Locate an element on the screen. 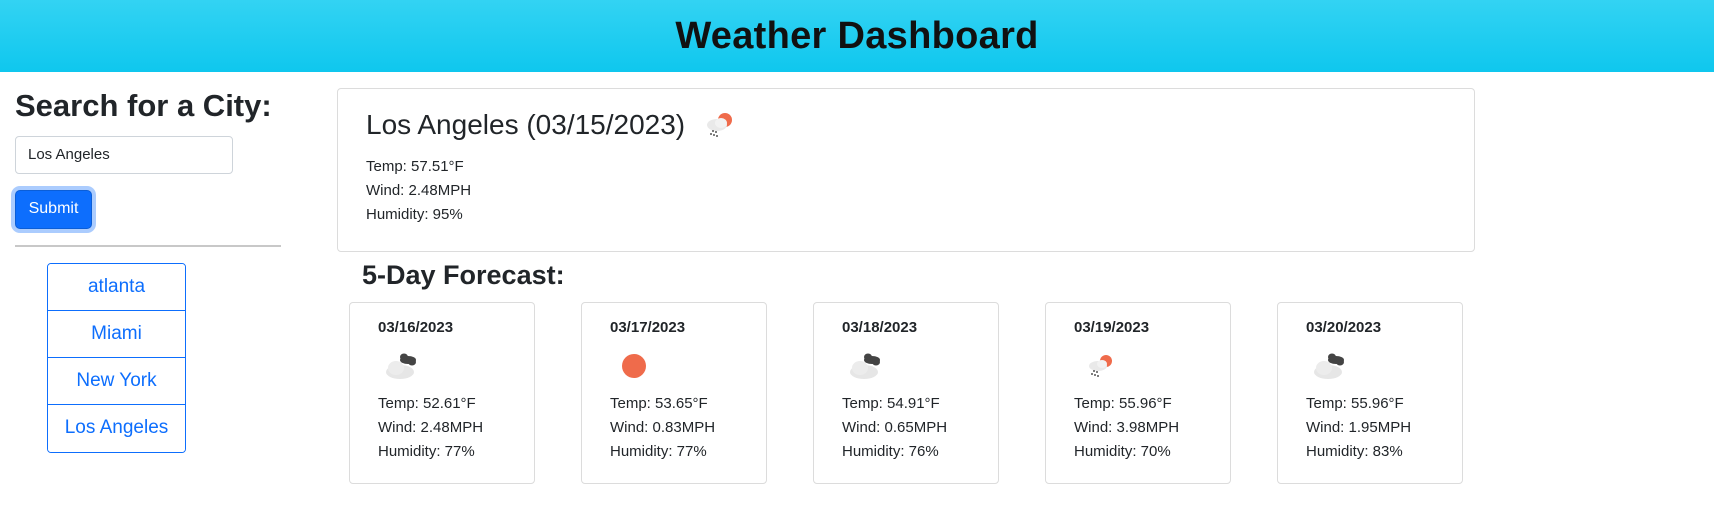  page-title: Weather Dashboard is located at coordinates (857, 35).